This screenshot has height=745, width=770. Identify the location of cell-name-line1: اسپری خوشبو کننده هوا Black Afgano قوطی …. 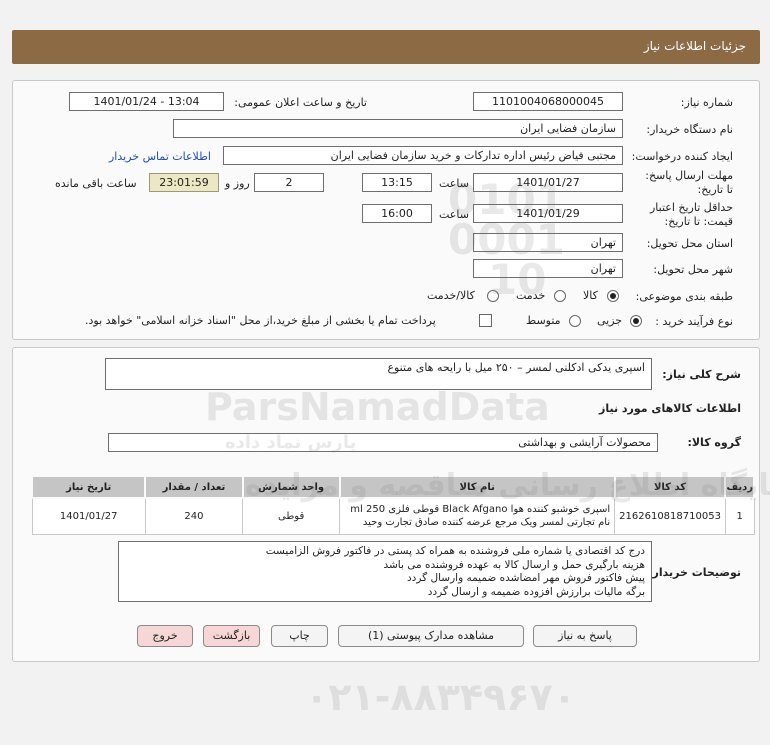
(480, 510).